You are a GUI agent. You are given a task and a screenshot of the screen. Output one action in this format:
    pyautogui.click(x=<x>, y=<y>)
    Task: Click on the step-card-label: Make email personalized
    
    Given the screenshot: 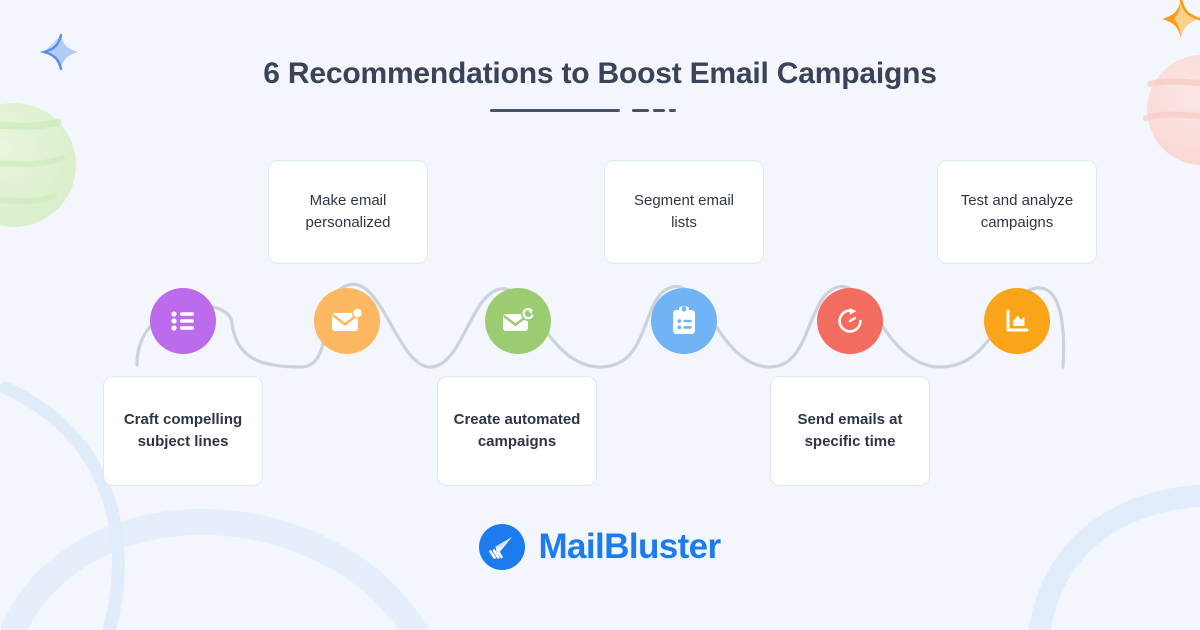 What is the action you would take?
    pyautogui.click(x=348, y=211)
    